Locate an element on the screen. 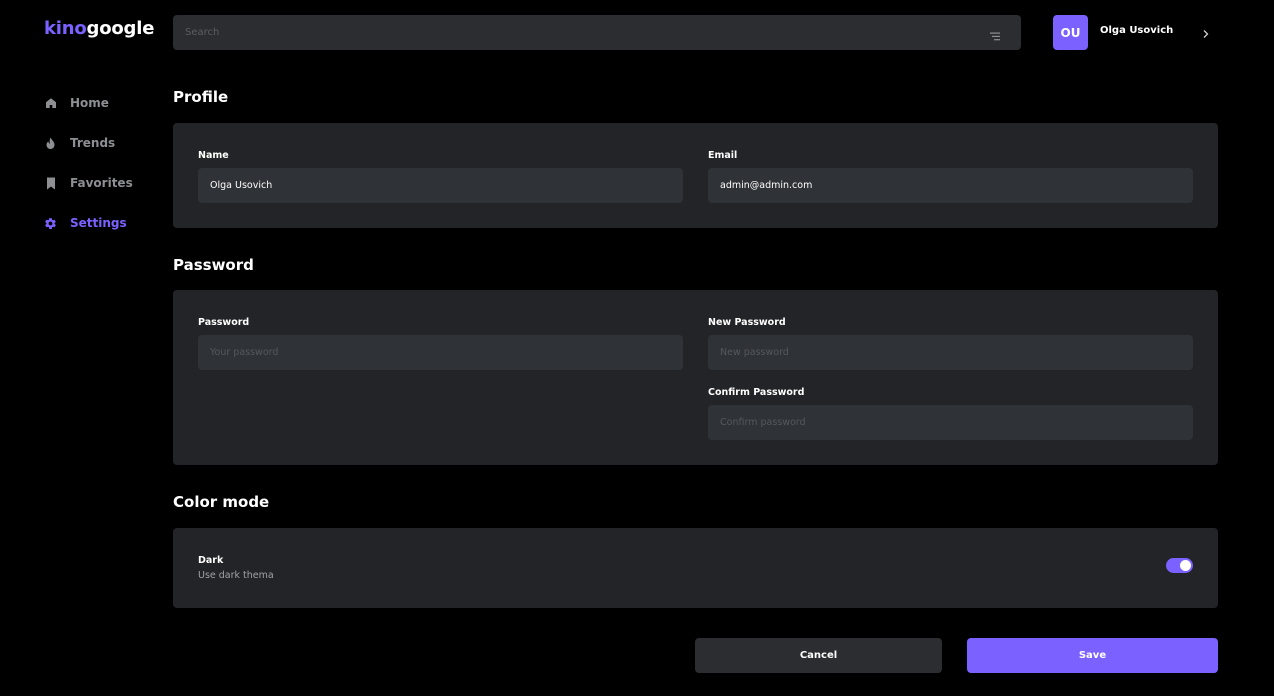  color-mode-panel: Dark Use dark thema is located at coordinates (695, 568).